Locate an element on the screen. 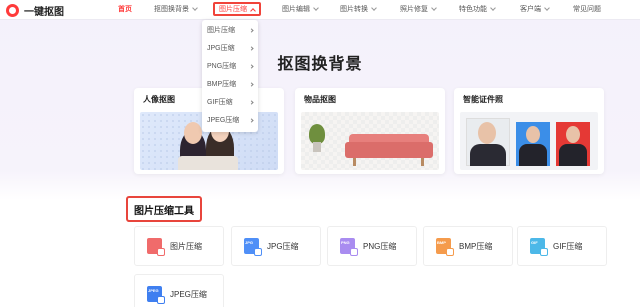 The height and width of the screenshot is (307, 640). card-title: 物品抠图 is located at coordinates (320, 99).